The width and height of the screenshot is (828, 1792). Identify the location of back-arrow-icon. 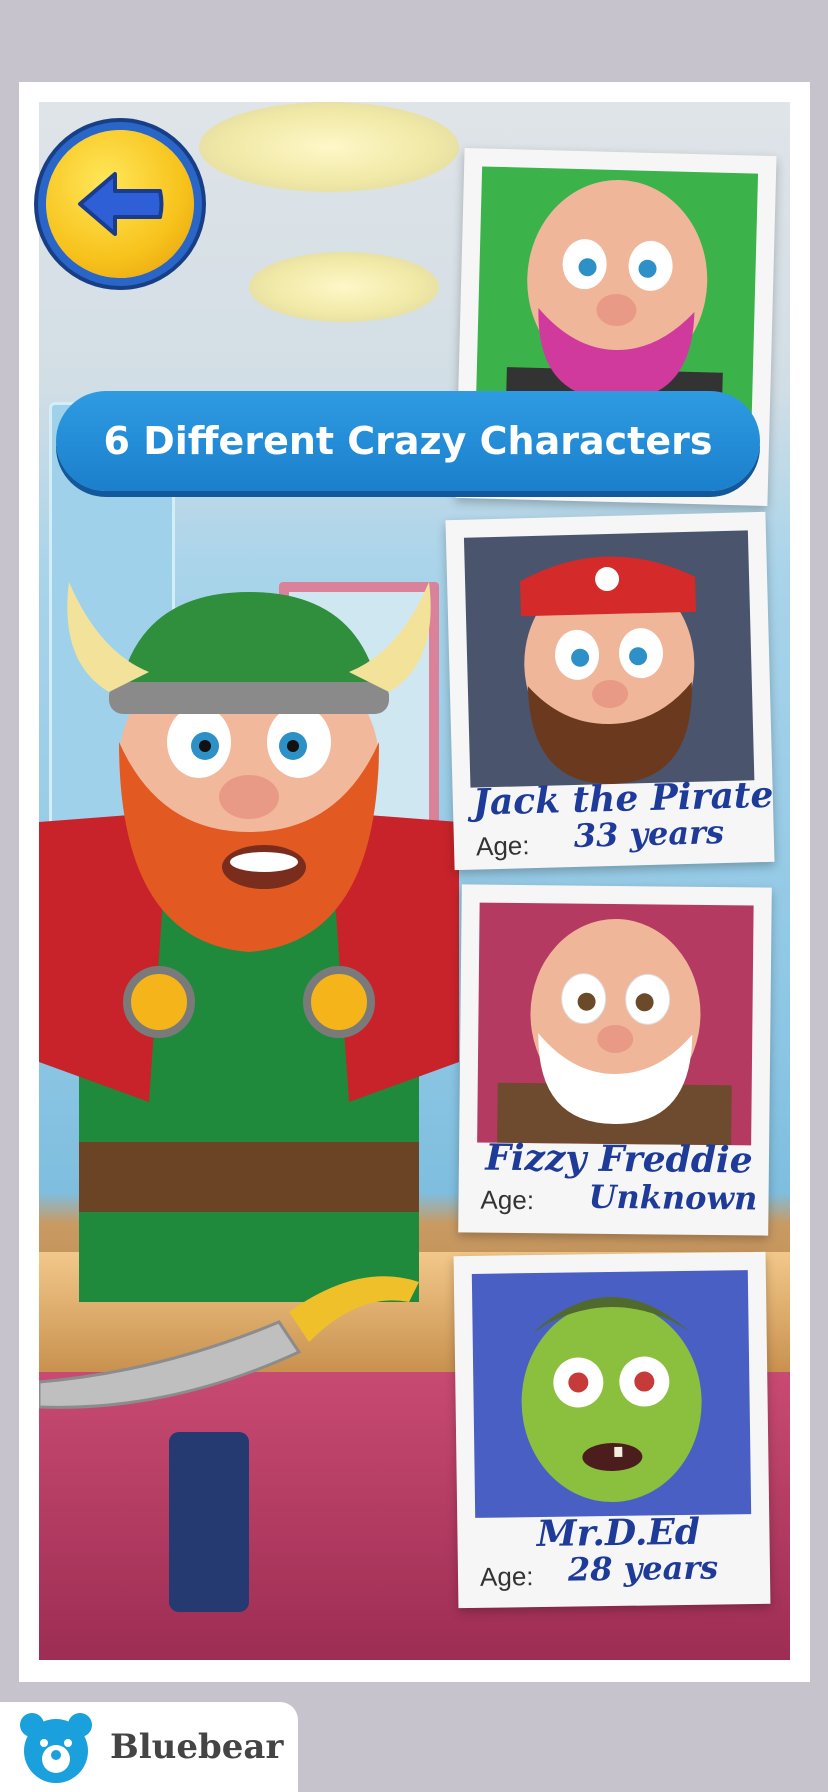
(121, 204).